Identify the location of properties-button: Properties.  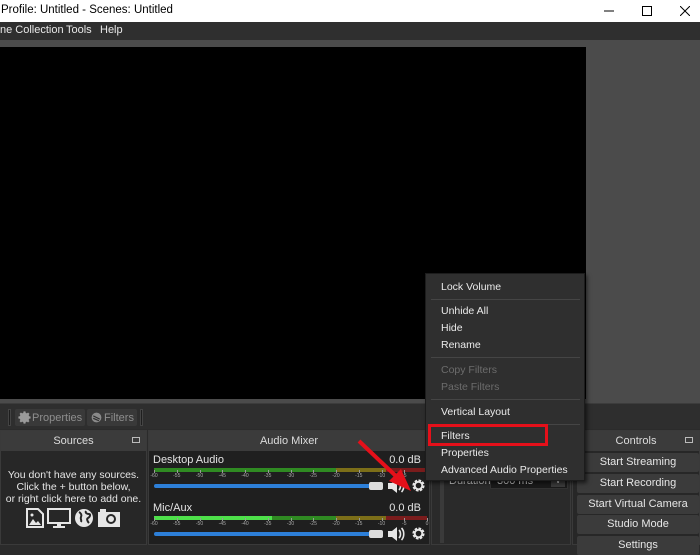
(50, 417).